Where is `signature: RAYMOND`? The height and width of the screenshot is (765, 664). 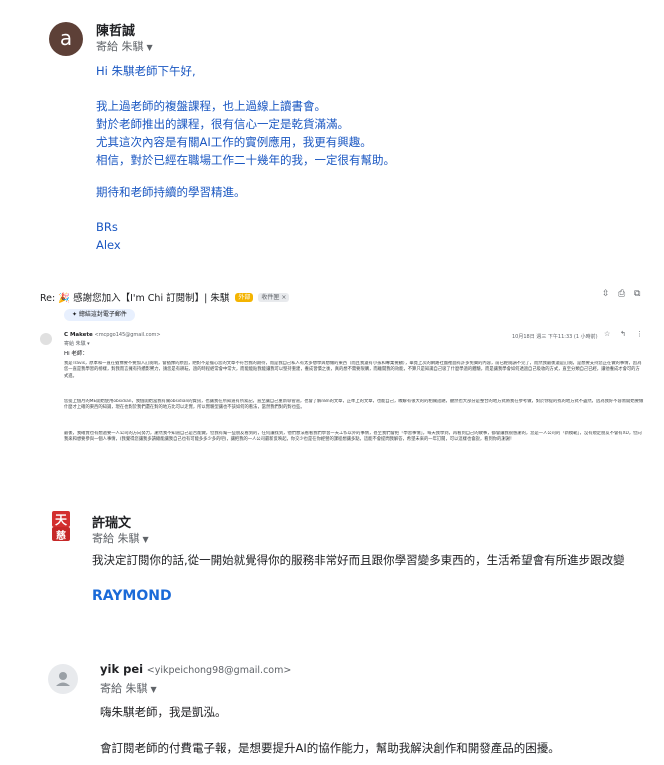
signature: RAYMOND is located at coordinates (132, 596).